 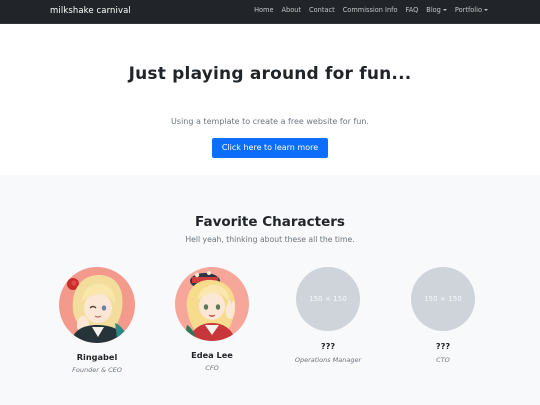 I want to click on nav-blog-label: Blog, so click(x=433, y=10).